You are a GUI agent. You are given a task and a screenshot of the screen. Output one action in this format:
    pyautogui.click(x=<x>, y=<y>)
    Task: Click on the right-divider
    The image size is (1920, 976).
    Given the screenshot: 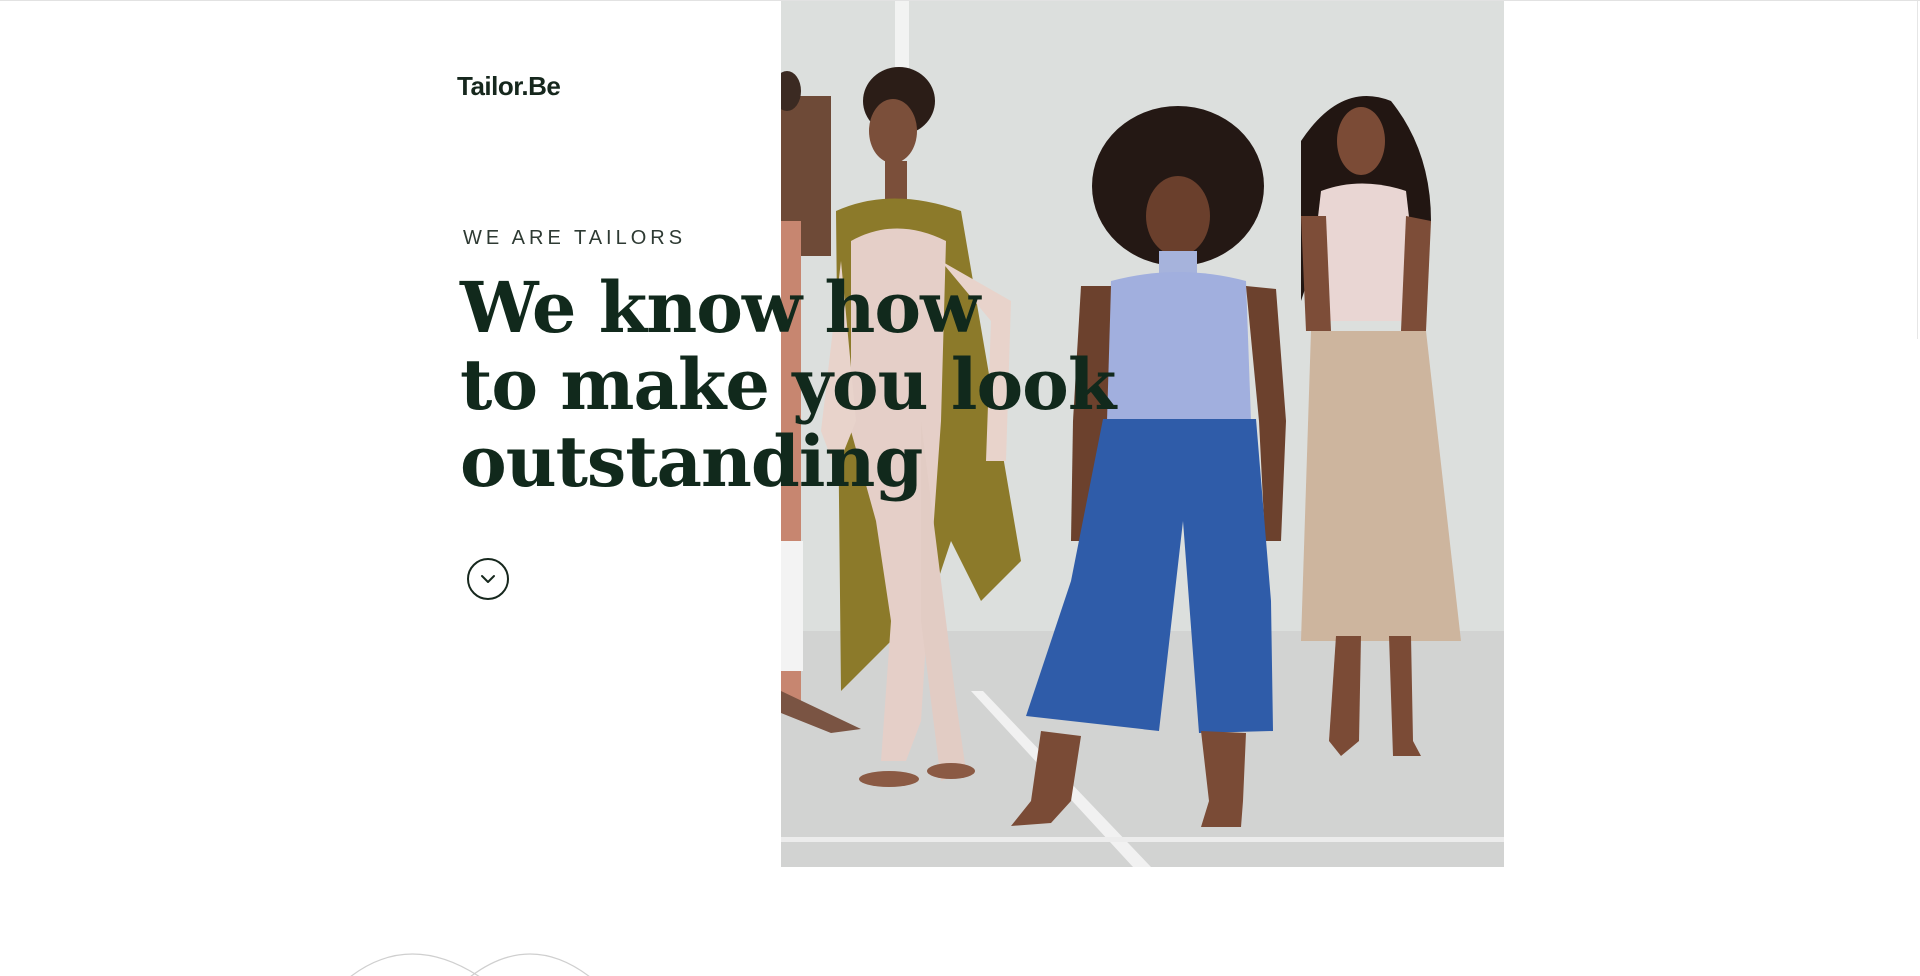 What is the action you would take?
    pyautogui.click(x=1917, y=170)
    